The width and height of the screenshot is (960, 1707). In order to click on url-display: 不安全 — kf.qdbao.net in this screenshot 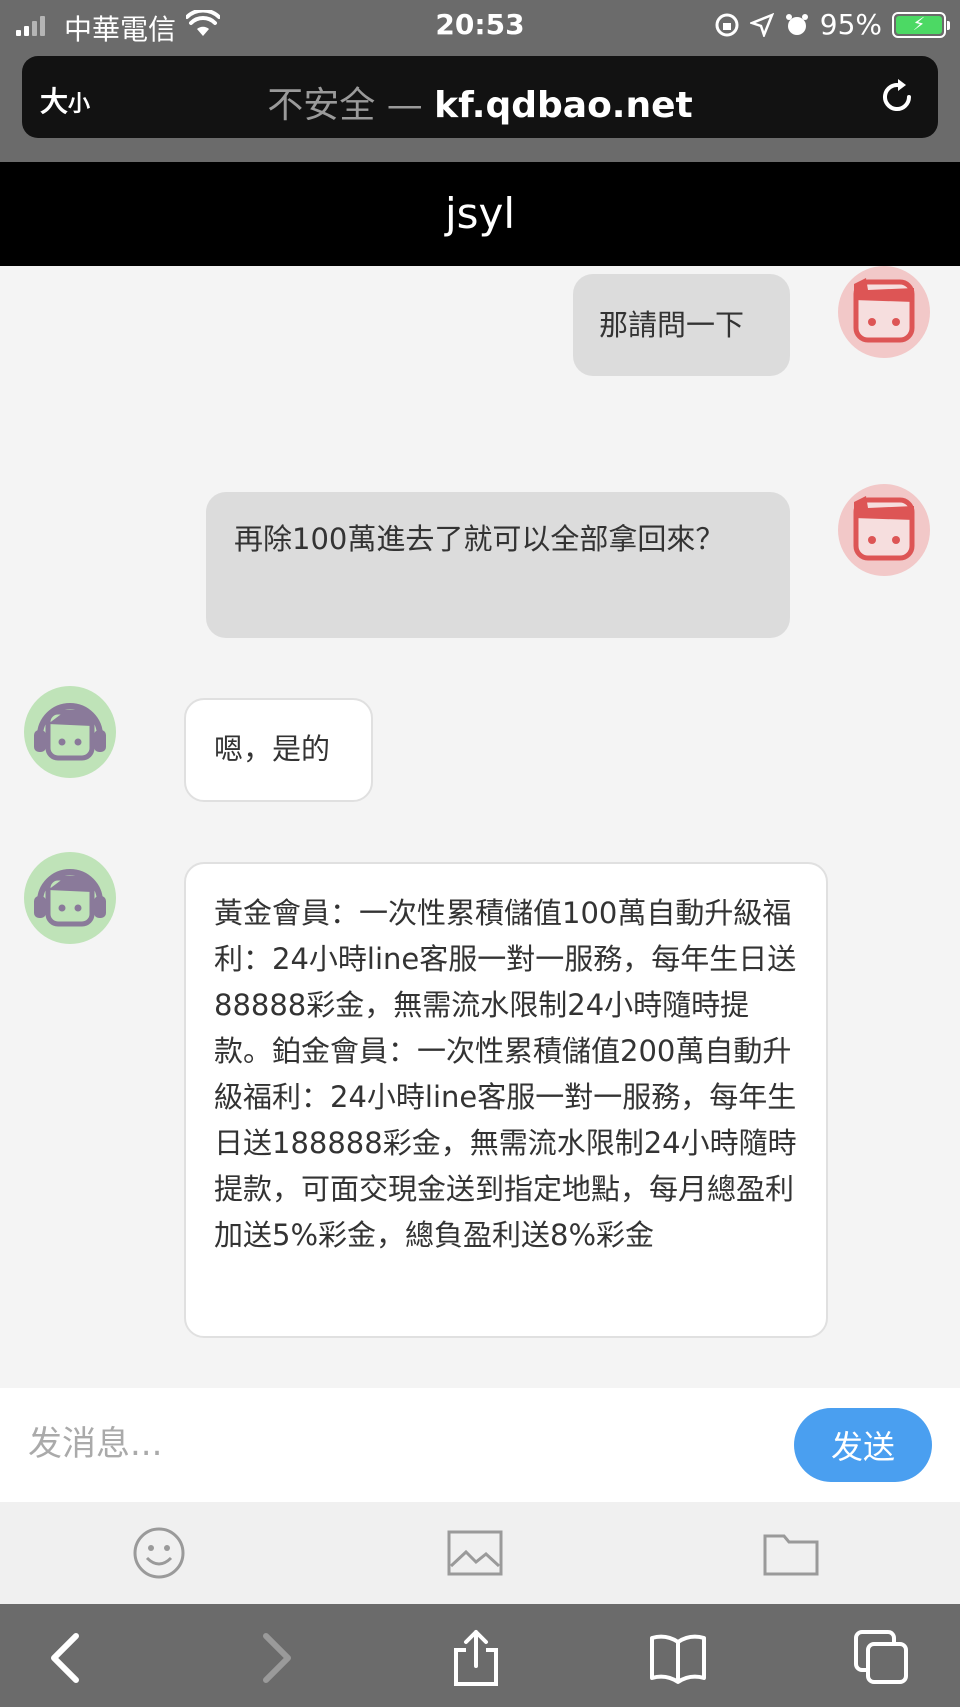, I will do `click(480, 102)`.